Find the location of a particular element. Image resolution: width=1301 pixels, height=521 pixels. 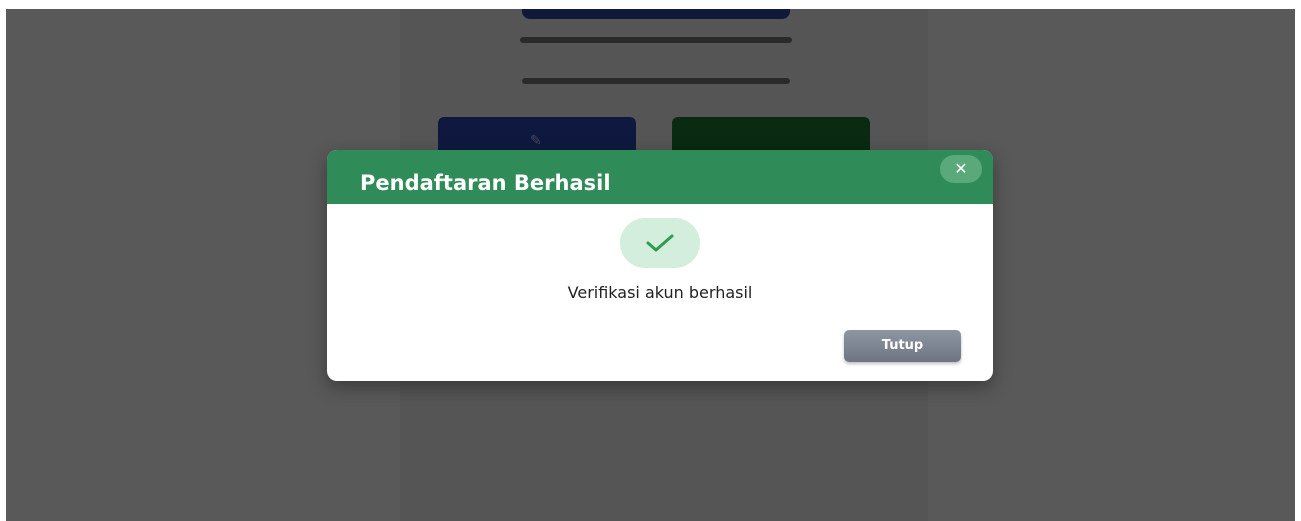

tutup-button: Tutup is located at coordinates (902, 346).